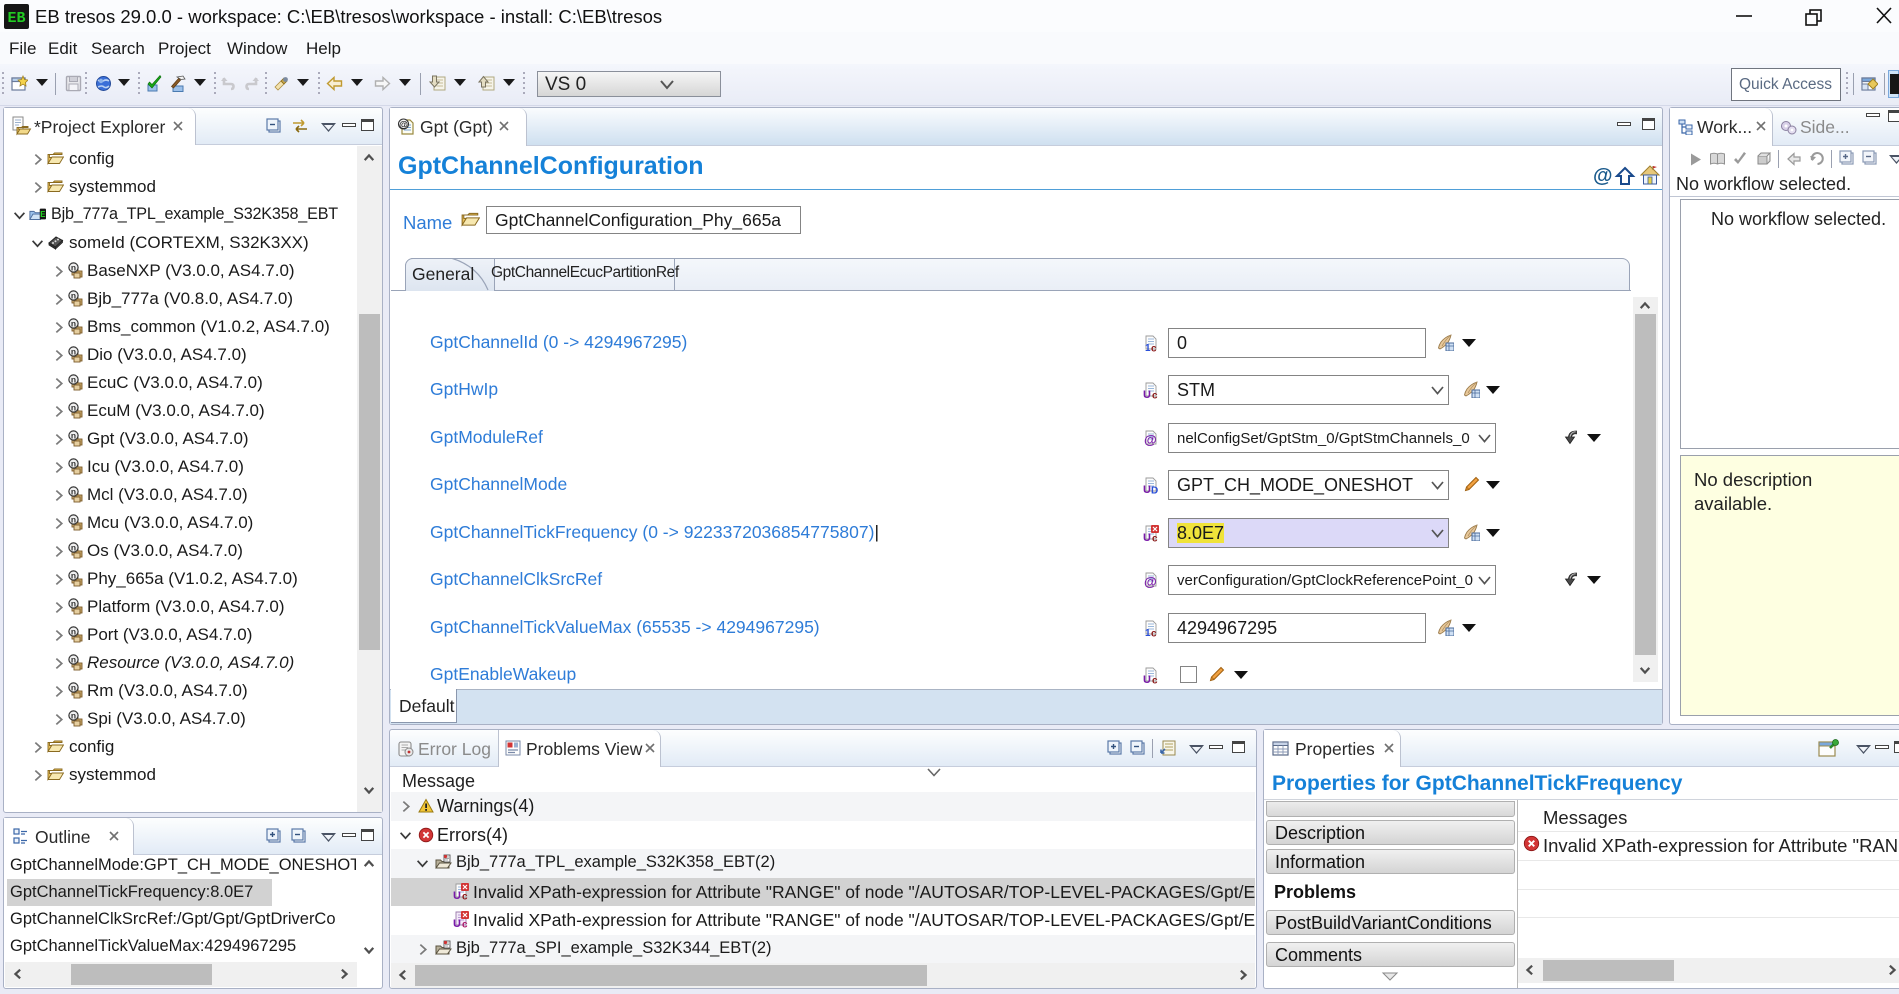  Describe the element at coordinates (16, 18) in the screenshot. I see `svg-text: EB` at that location.